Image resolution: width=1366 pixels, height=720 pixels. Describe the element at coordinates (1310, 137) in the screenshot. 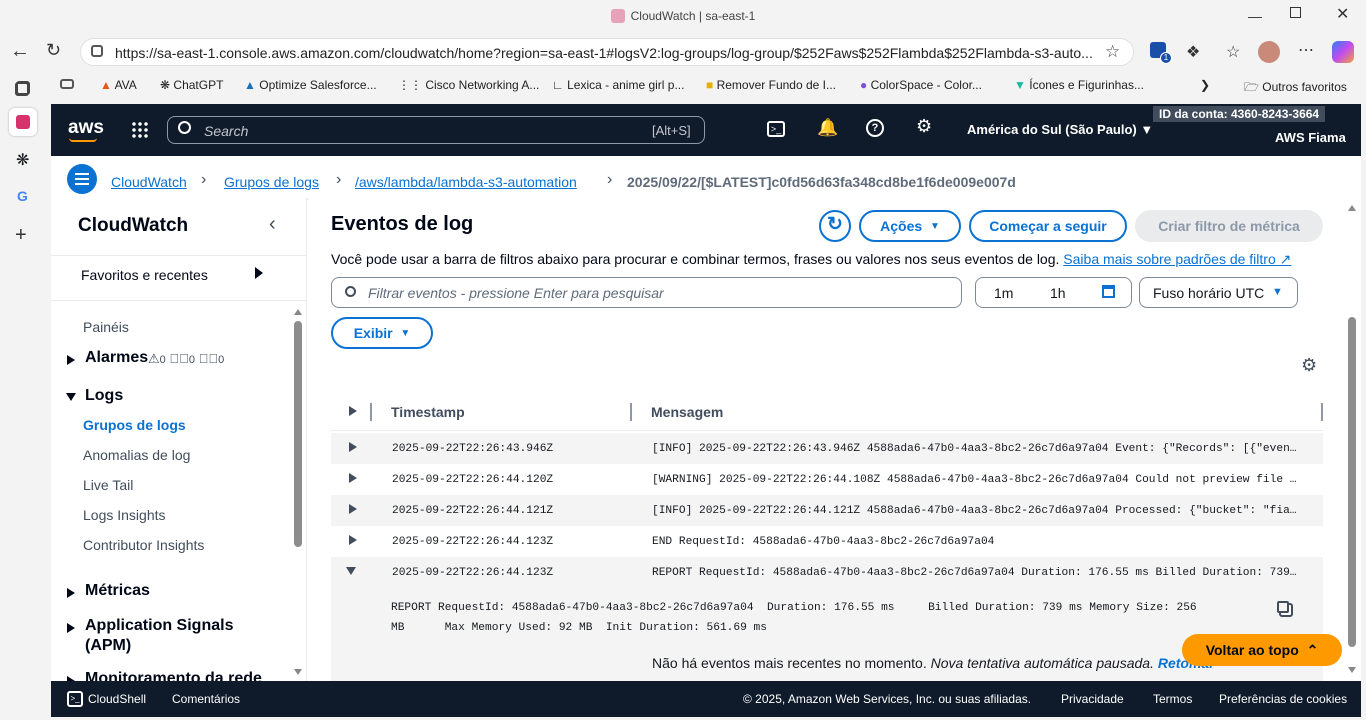

I see `account-user-menu: AWS Fiama` at that location.